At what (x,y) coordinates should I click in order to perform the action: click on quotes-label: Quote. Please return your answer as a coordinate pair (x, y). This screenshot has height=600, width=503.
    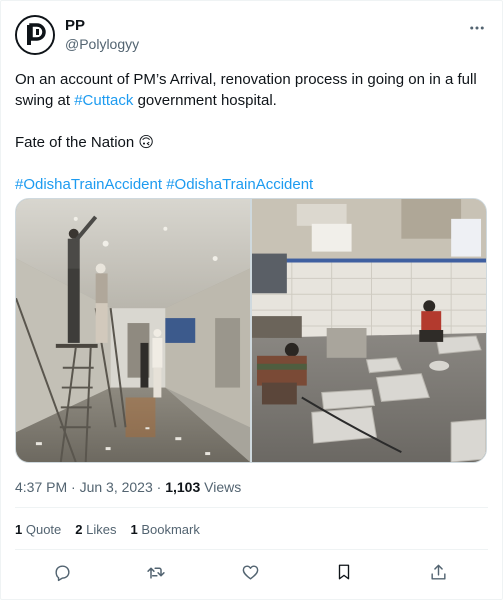
    Looking at the image, I should click on (42, 529).